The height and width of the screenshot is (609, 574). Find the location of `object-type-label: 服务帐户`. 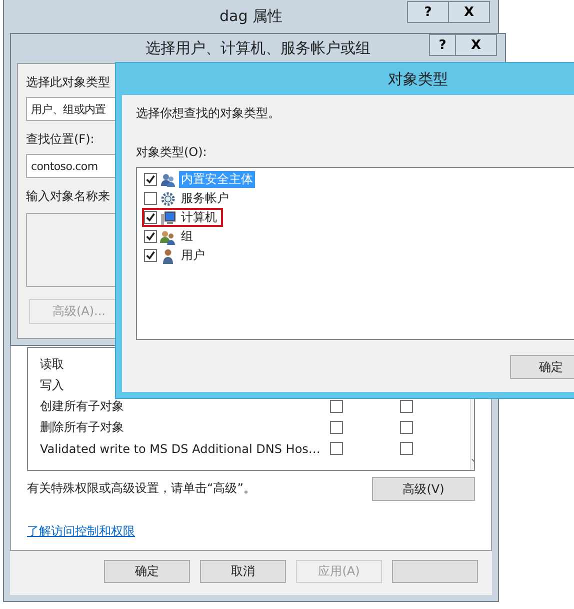

object-type-label: 服务帐户 is located at coordinates (205, 198).